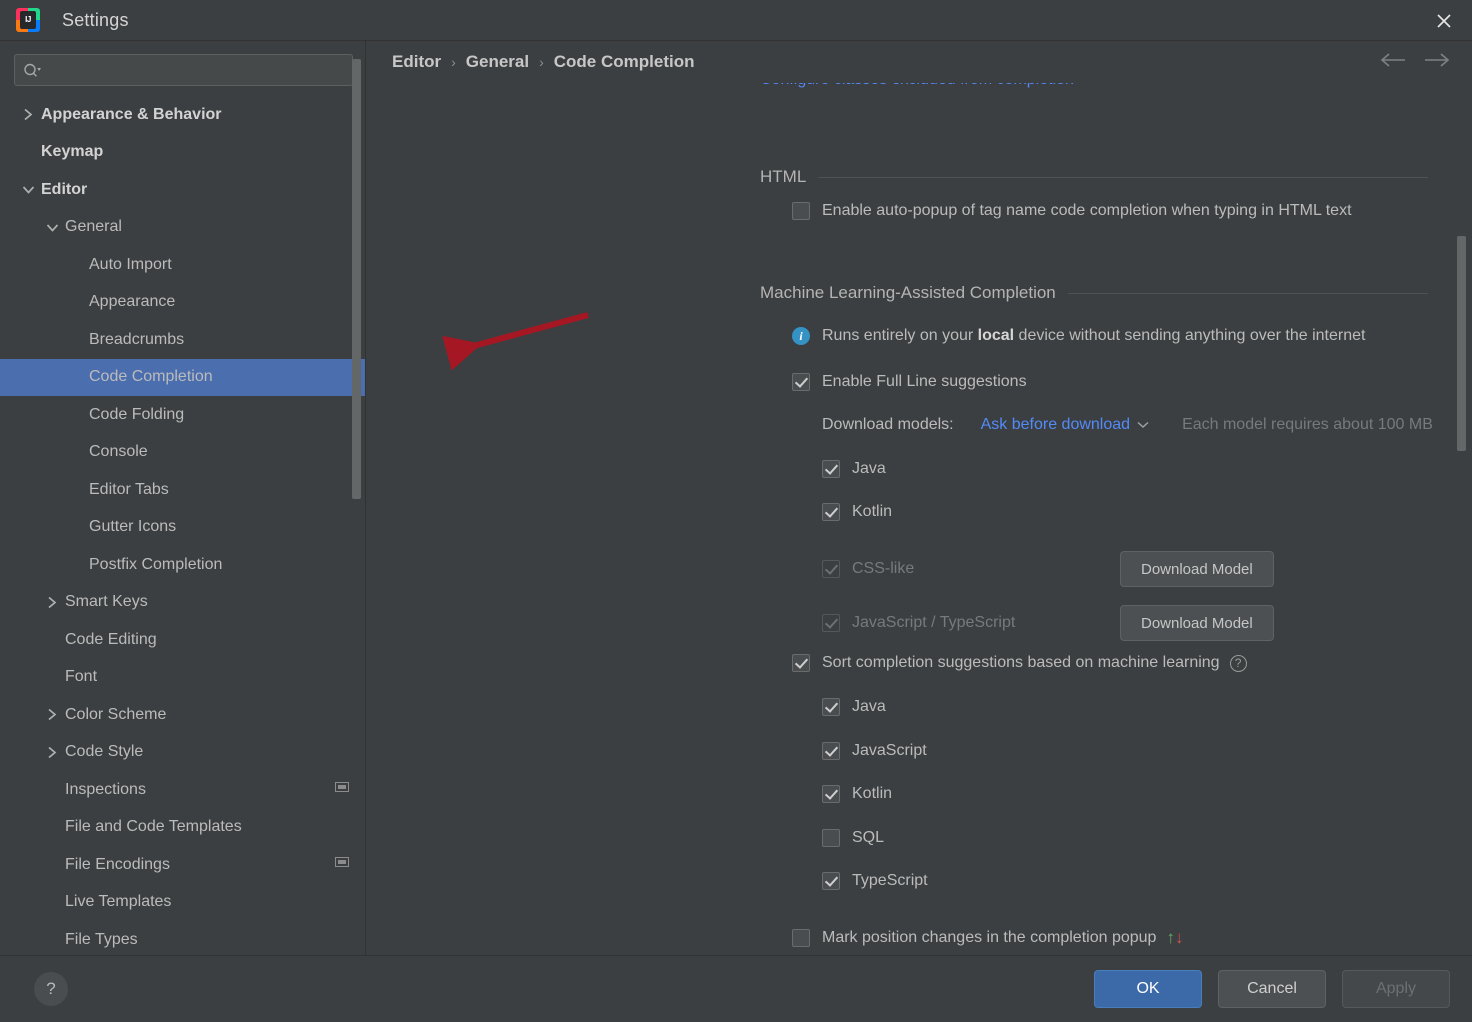  I want to click on search-field-wrapper, so click(182, 63).